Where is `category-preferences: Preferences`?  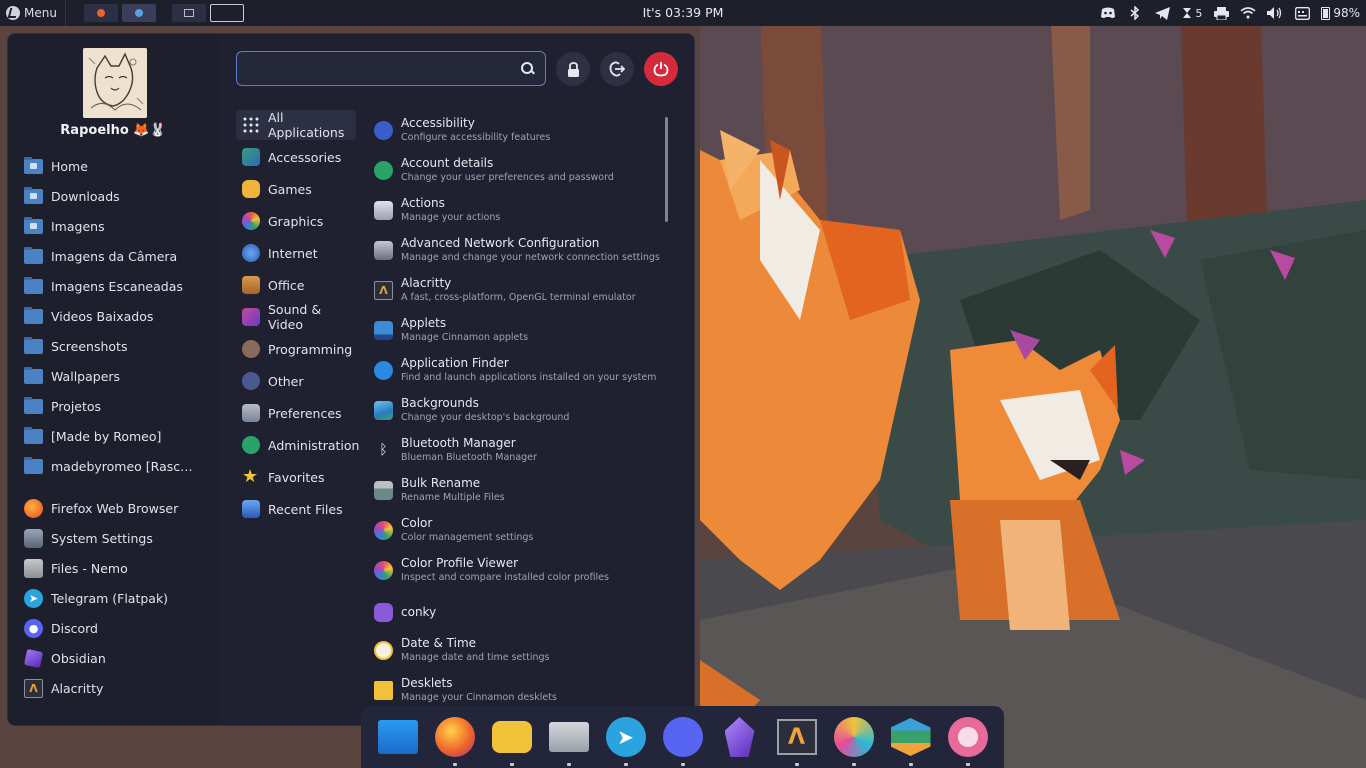
category-preferences: Preferences is located at coordinates (296, 413).